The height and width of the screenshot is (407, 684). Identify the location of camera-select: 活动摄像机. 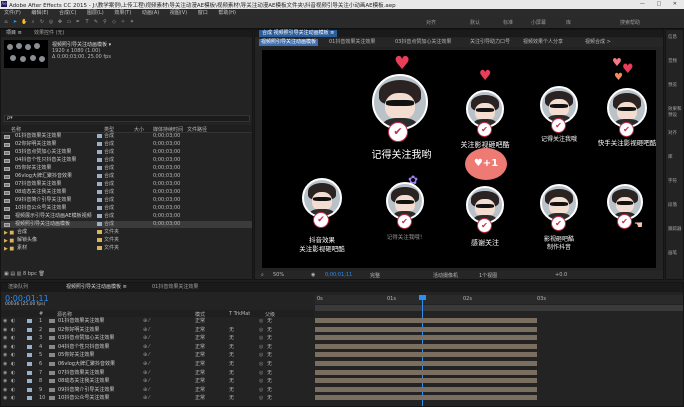
(445, 275).